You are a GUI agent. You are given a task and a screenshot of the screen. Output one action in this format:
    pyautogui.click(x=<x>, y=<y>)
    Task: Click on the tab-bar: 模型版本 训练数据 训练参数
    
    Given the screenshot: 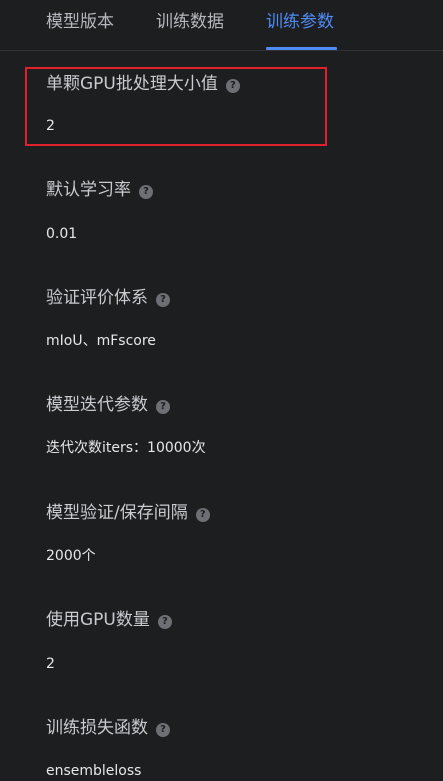 What is the action you would take?
    pyautogui.click(x=221, y=25)
    